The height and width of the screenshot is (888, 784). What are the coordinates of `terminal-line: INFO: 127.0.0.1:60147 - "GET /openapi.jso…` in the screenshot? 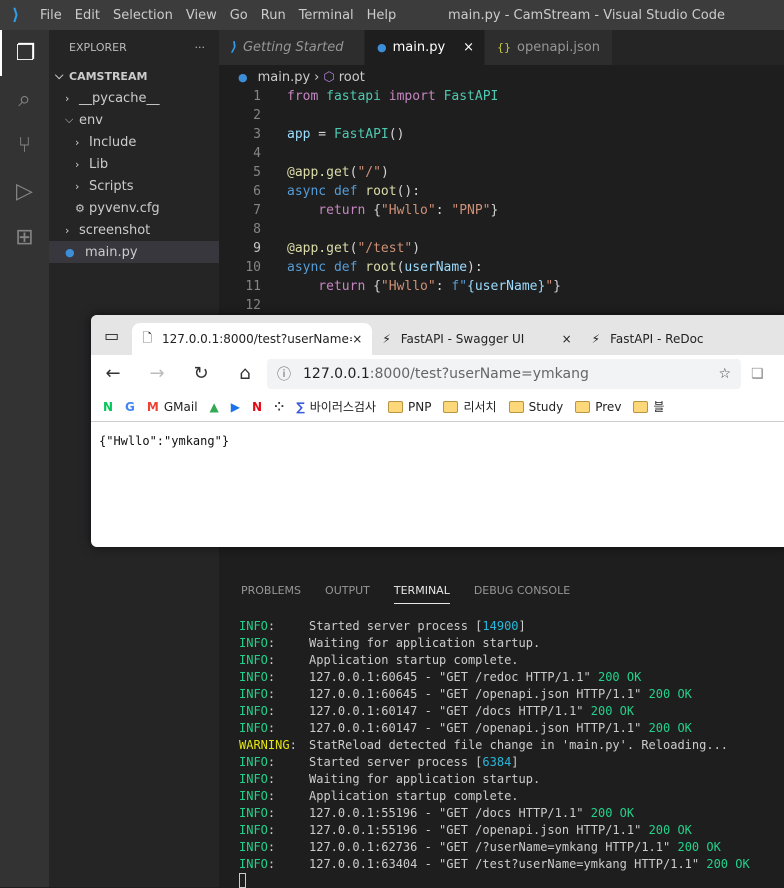 It's located at (494, 728).